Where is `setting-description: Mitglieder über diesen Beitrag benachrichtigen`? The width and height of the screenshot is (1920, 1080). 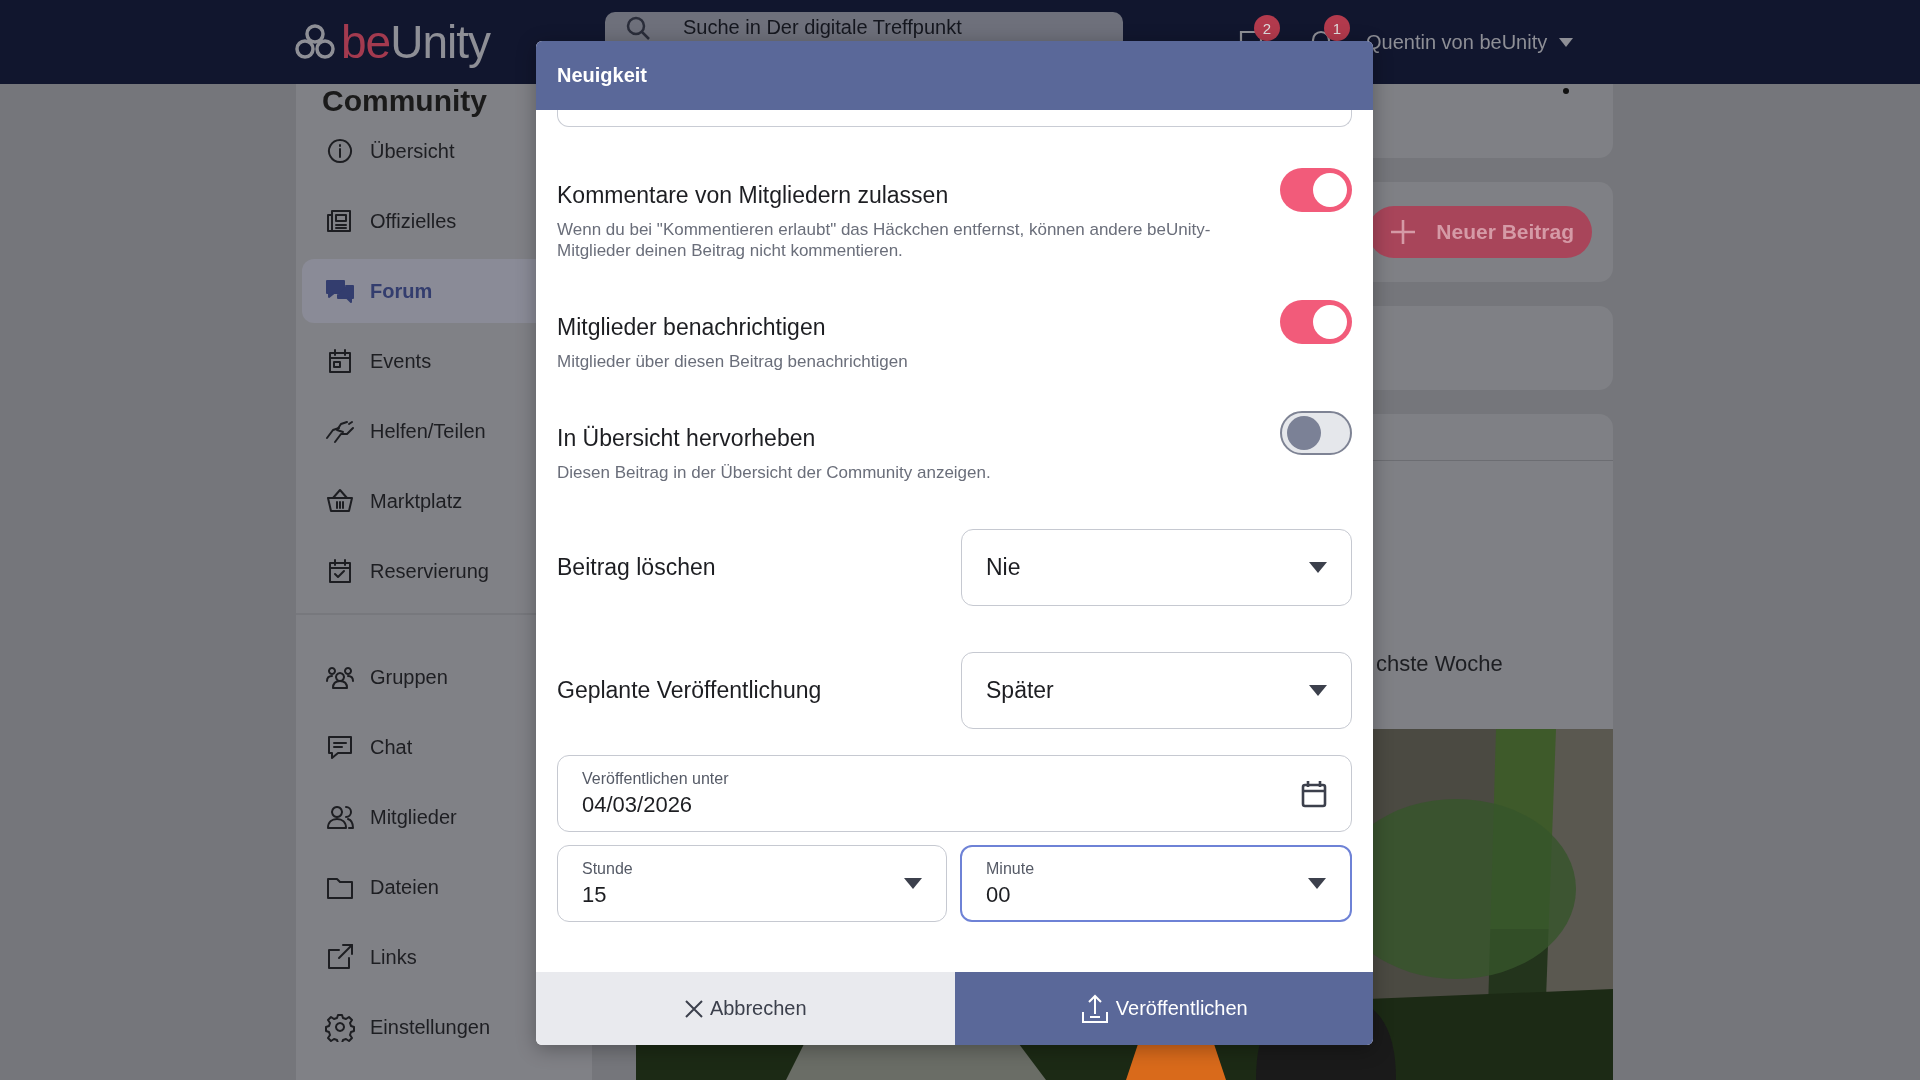 setting-description: Mitglieder über diesen Beitrag benachrichtigen is located at coordinates (733, 361).